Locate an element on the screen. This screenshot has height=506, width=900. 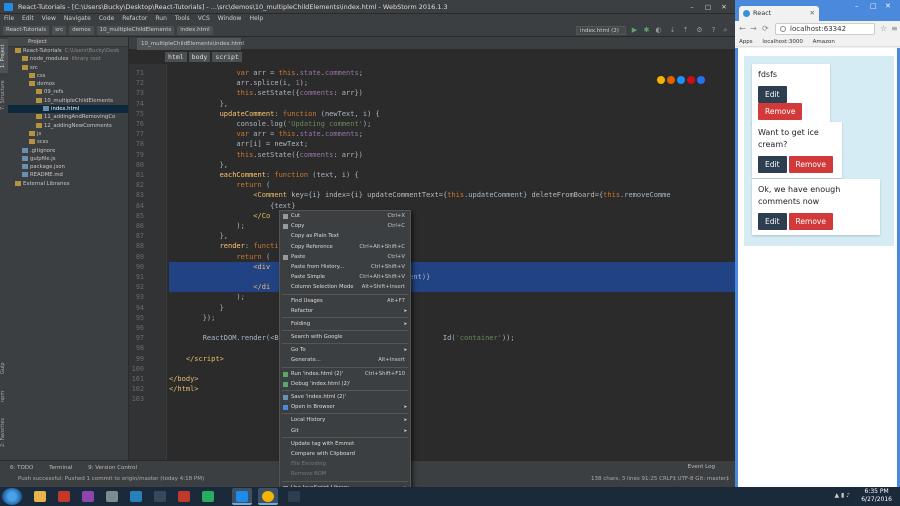
system-tray-icons: ▲ ▮ ♪ is located at coordinates (842, 495).